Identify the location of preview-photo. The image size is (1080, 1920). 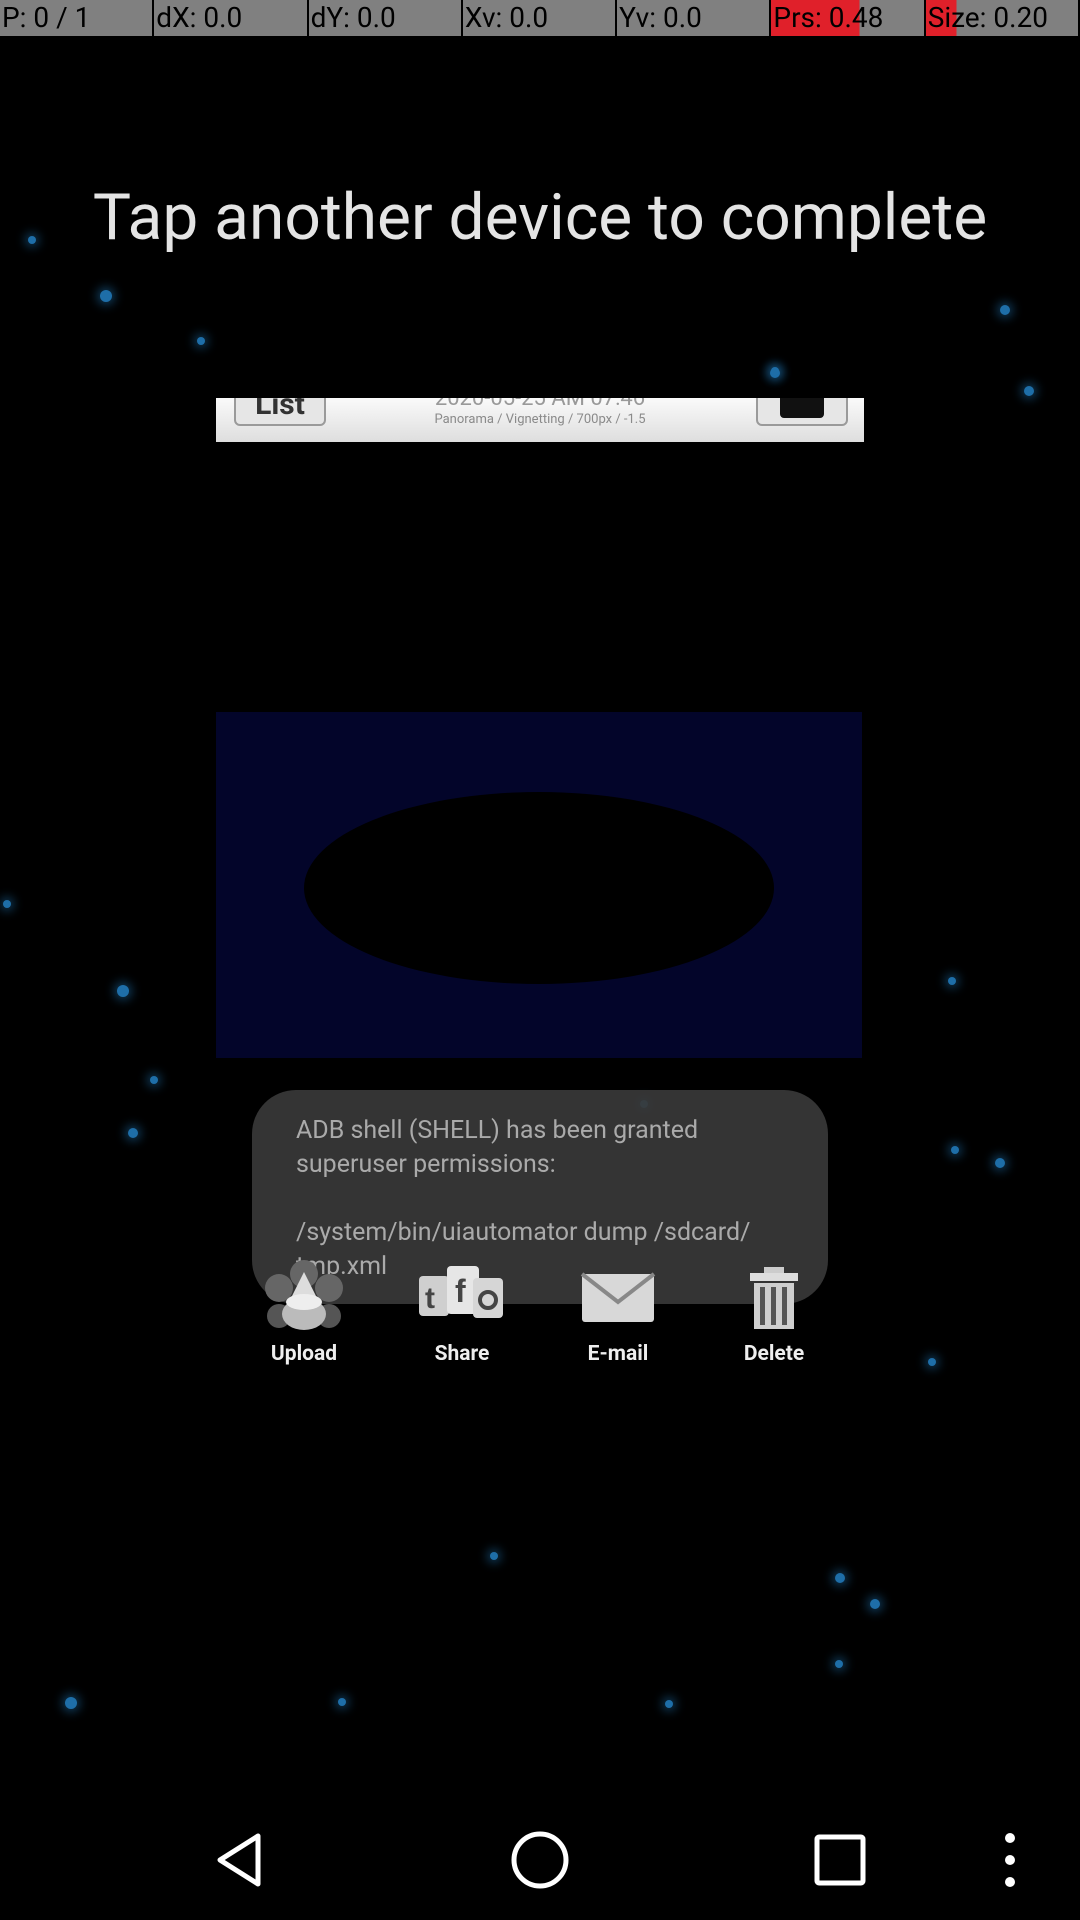
(539, 885).